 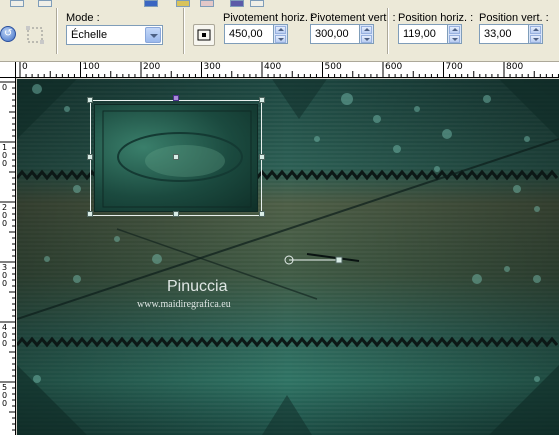 I want to click on pos-horiz-input: 119,00, so click(x=423, y=34).